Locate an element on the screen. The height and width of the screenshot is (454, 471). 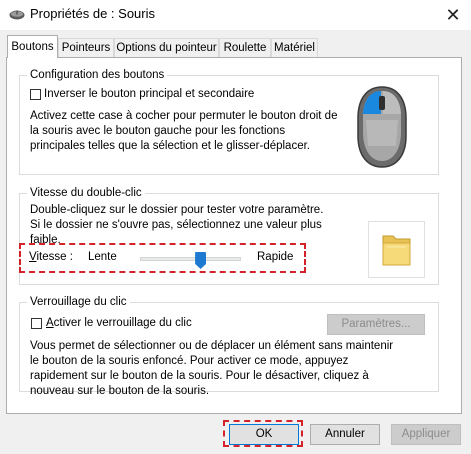
fast-label: Rapide is located at coordinates (275, 257).